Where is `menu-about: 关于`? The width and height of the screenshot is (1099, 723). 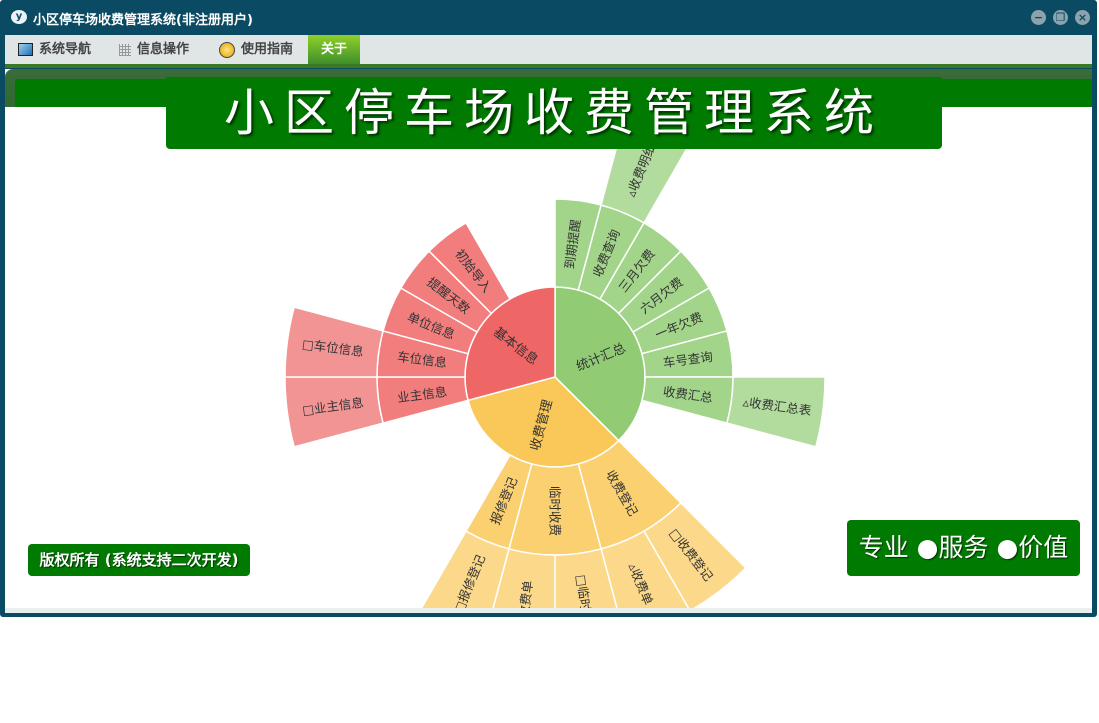 menu-about: 关于 is located at coordinates (334, 49).